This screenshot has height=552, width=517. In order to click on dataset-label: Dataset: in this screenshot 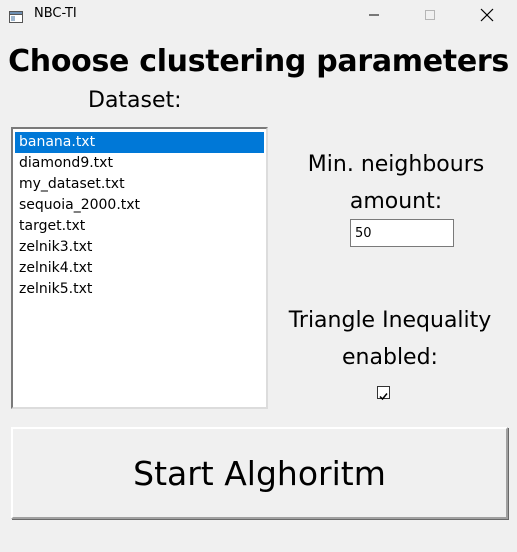, I will do `click(135, 100)`.